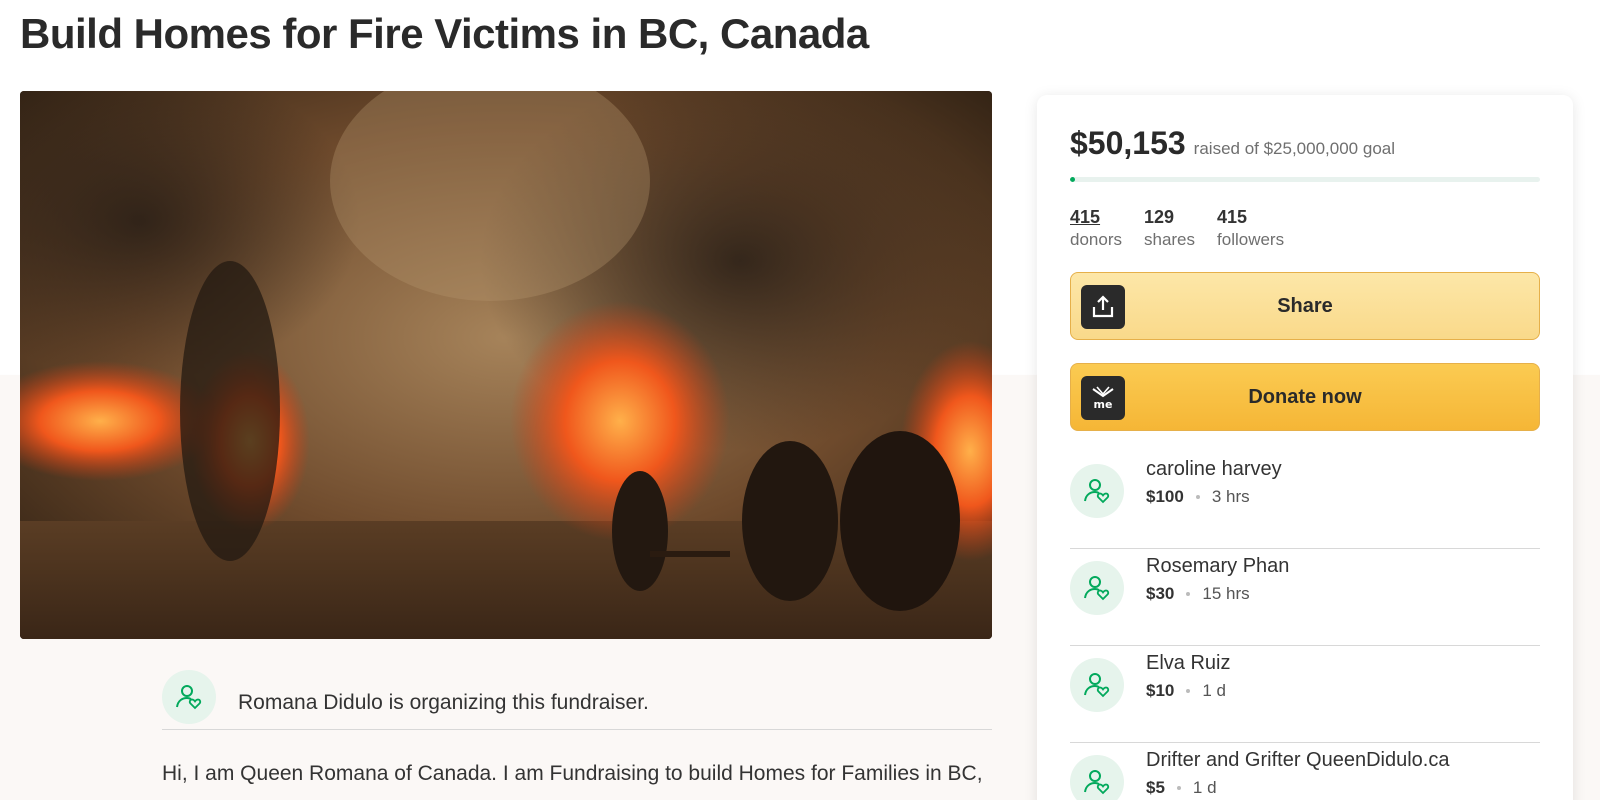 Image resolution: width=1600 pixels, height=800 pixels. Describe the element at coordinates (1251, 239) in the screenshot. I see `stat-followers-label: followers` at that location.